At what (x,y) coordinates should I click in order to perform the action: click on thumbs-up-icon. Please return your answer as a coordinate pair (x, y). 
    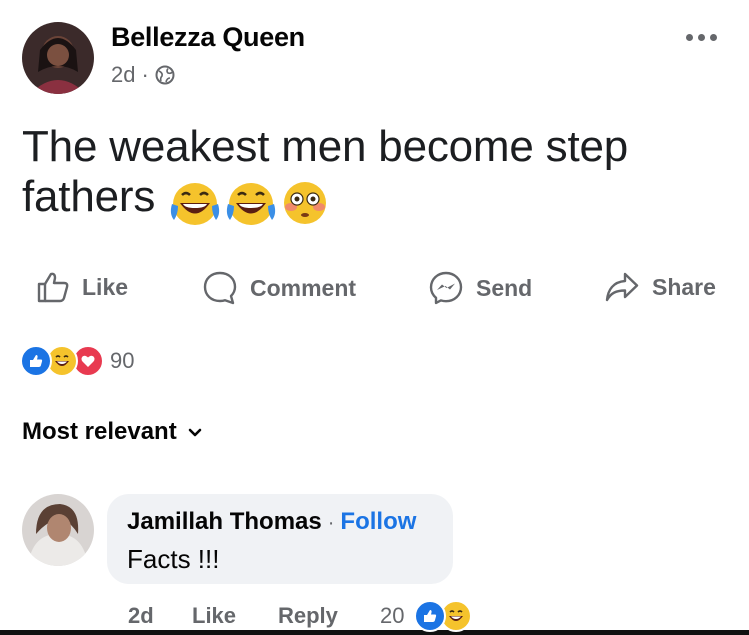
    Looking at the image, I should click on (53, 287).